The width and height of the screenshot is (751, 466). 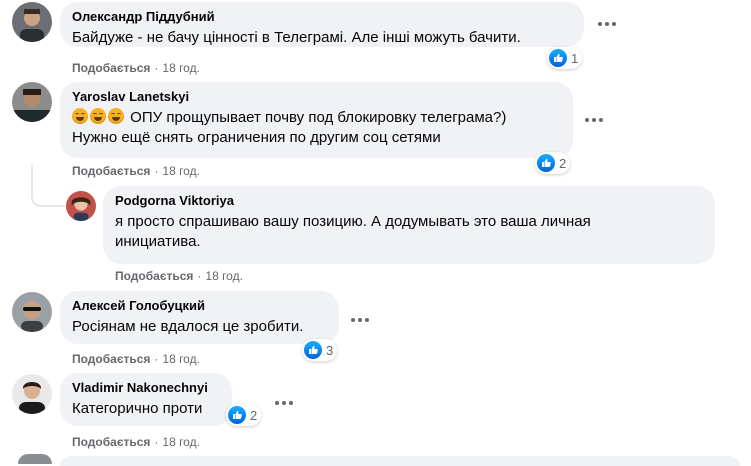 What do you see at coordinates (188, 326) in the screenshot?
I see `comment-text-line: Росіянам не вдалося це зробити.` at bounding box center [188, 326].